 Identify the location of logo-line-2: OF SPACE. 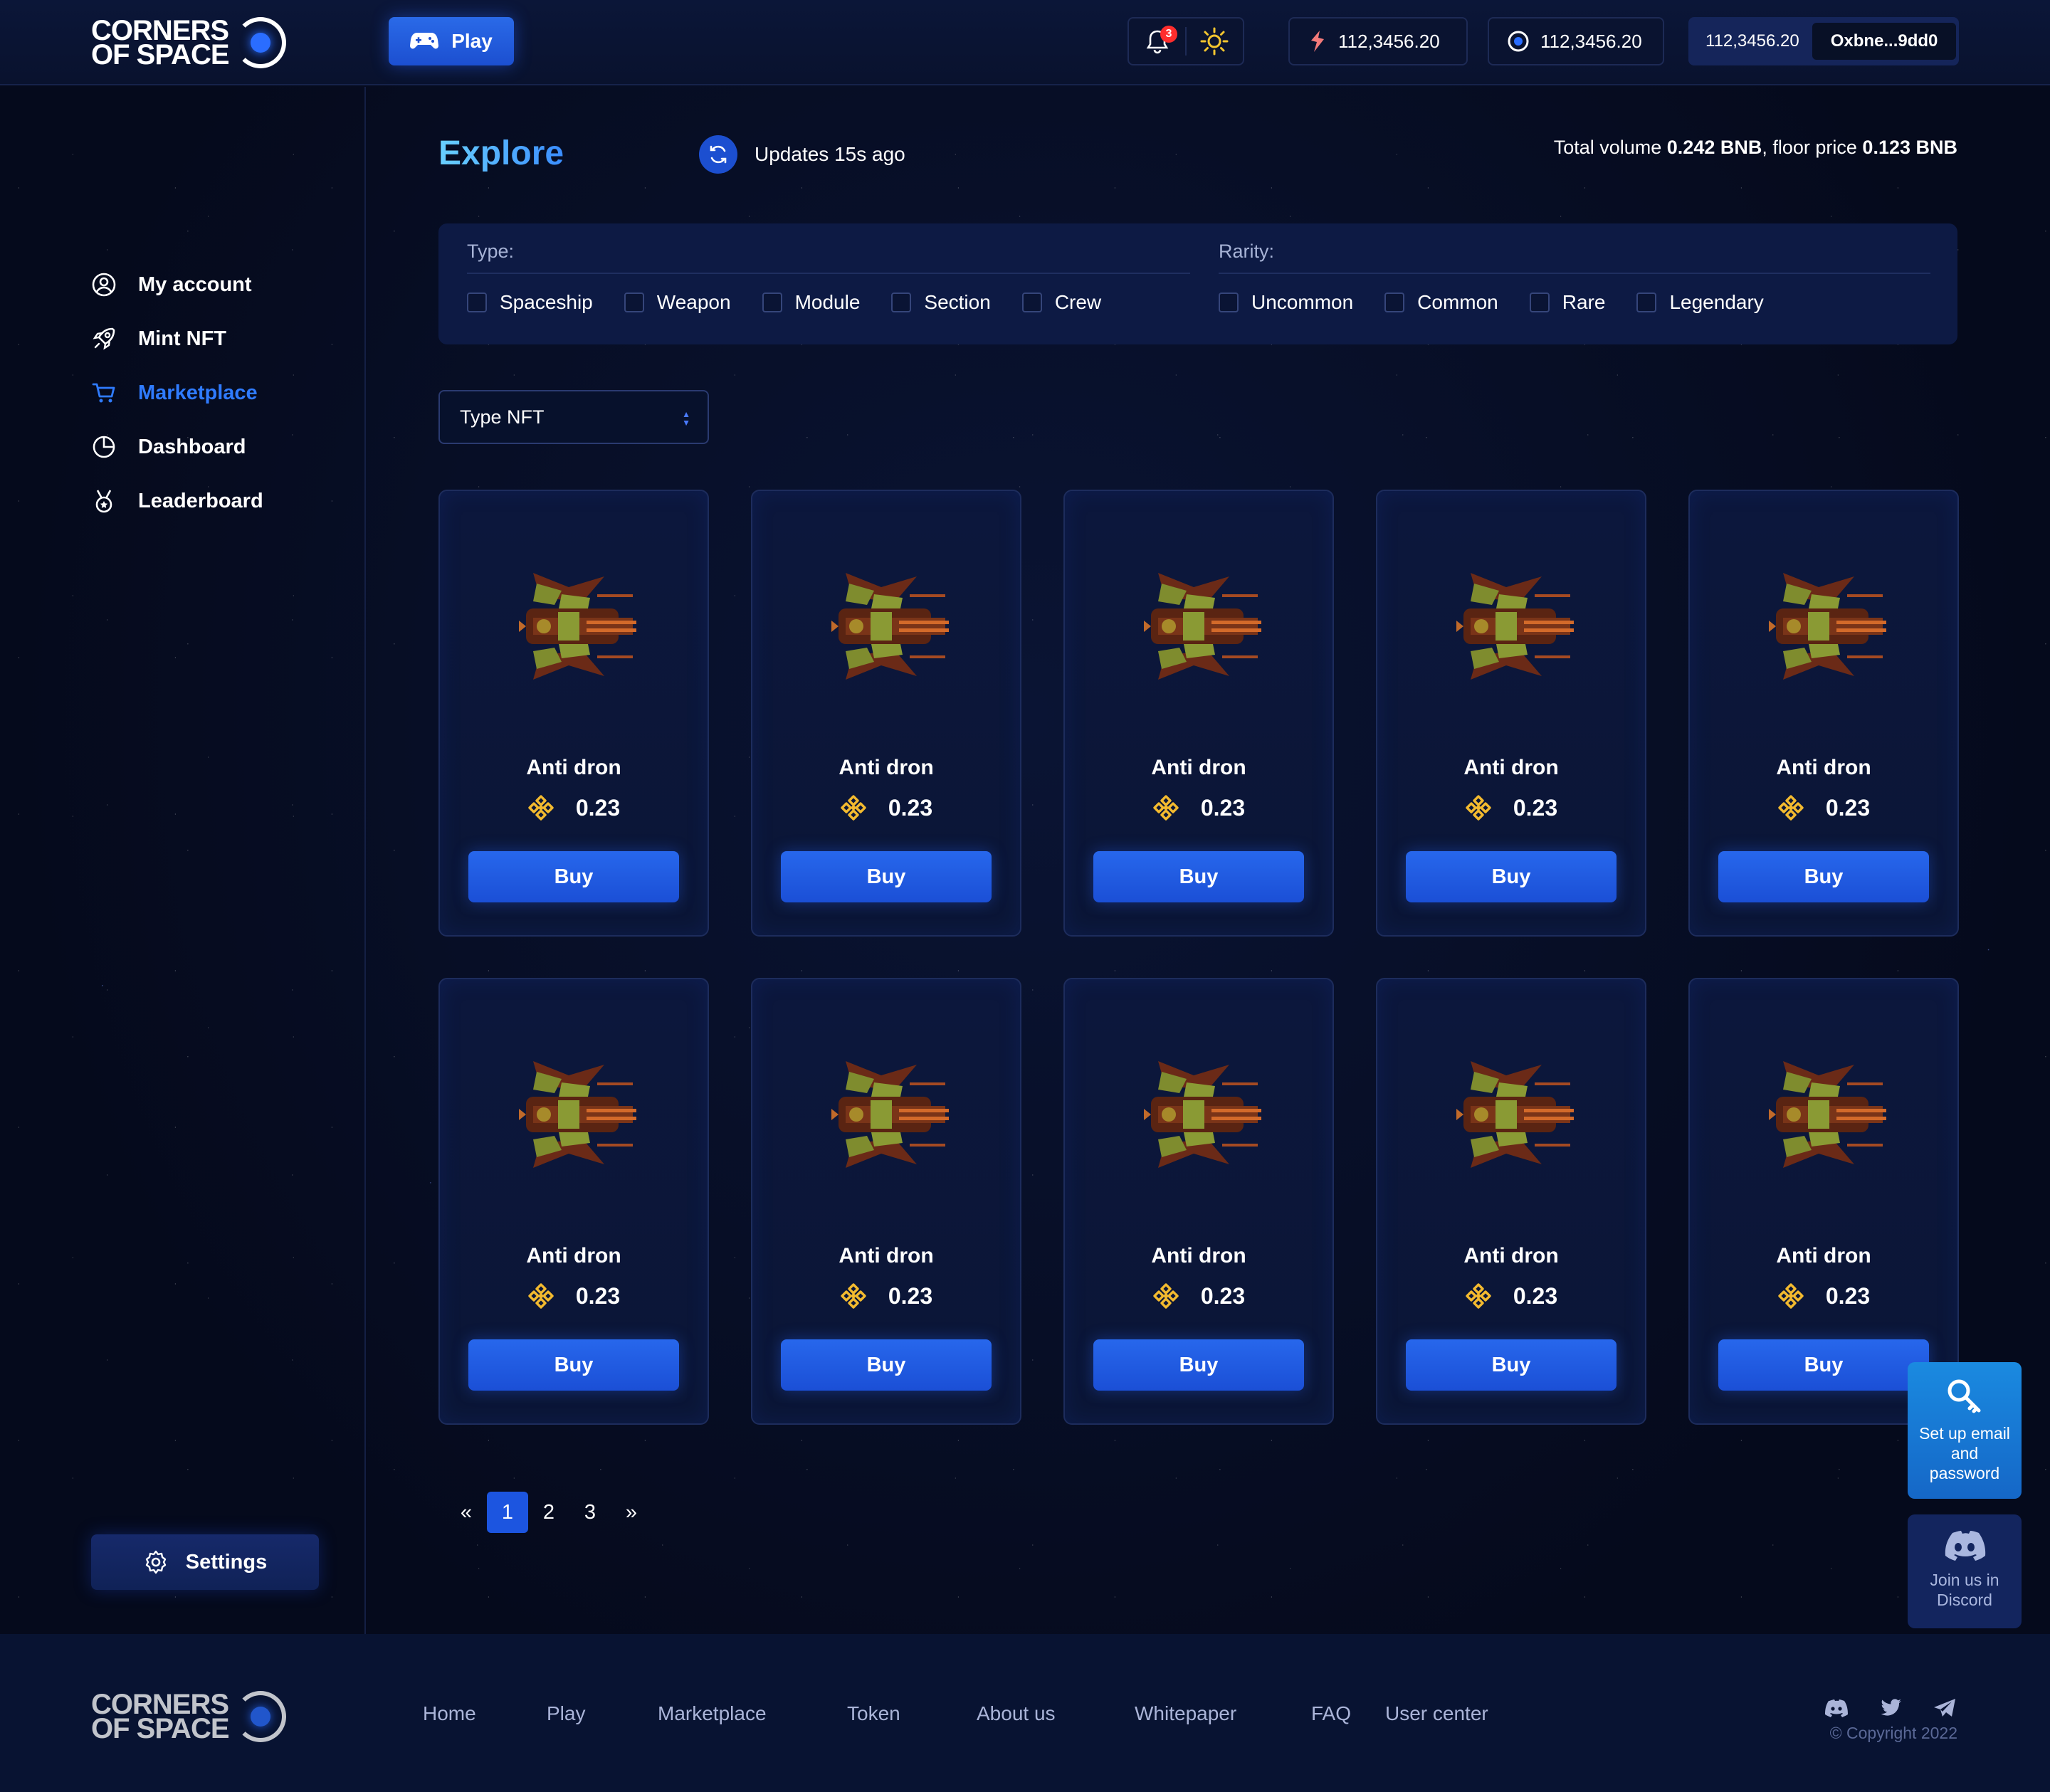
(160, 1728).